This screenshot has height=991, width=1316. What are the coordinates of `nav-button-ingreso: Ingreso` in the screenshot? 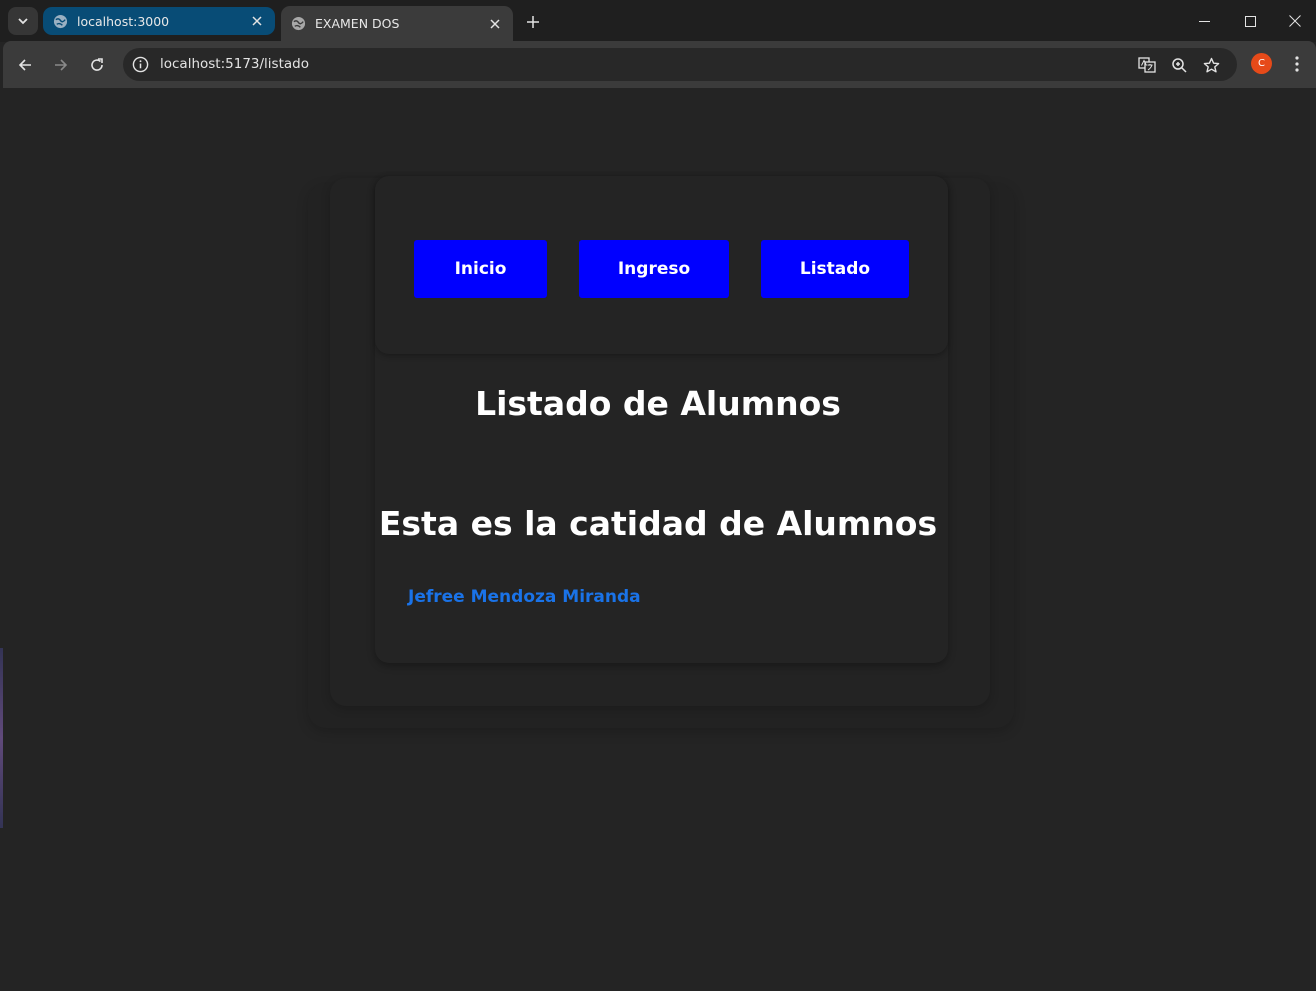 It's located at (654, 269).